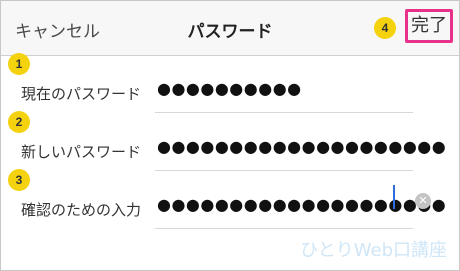 The width and height of the screenshot is (460, 271). What do you see at coordinates (385, 28) in the screenshot?
I see `annotation-badge-4: 4` at bounding box center [385, 28].